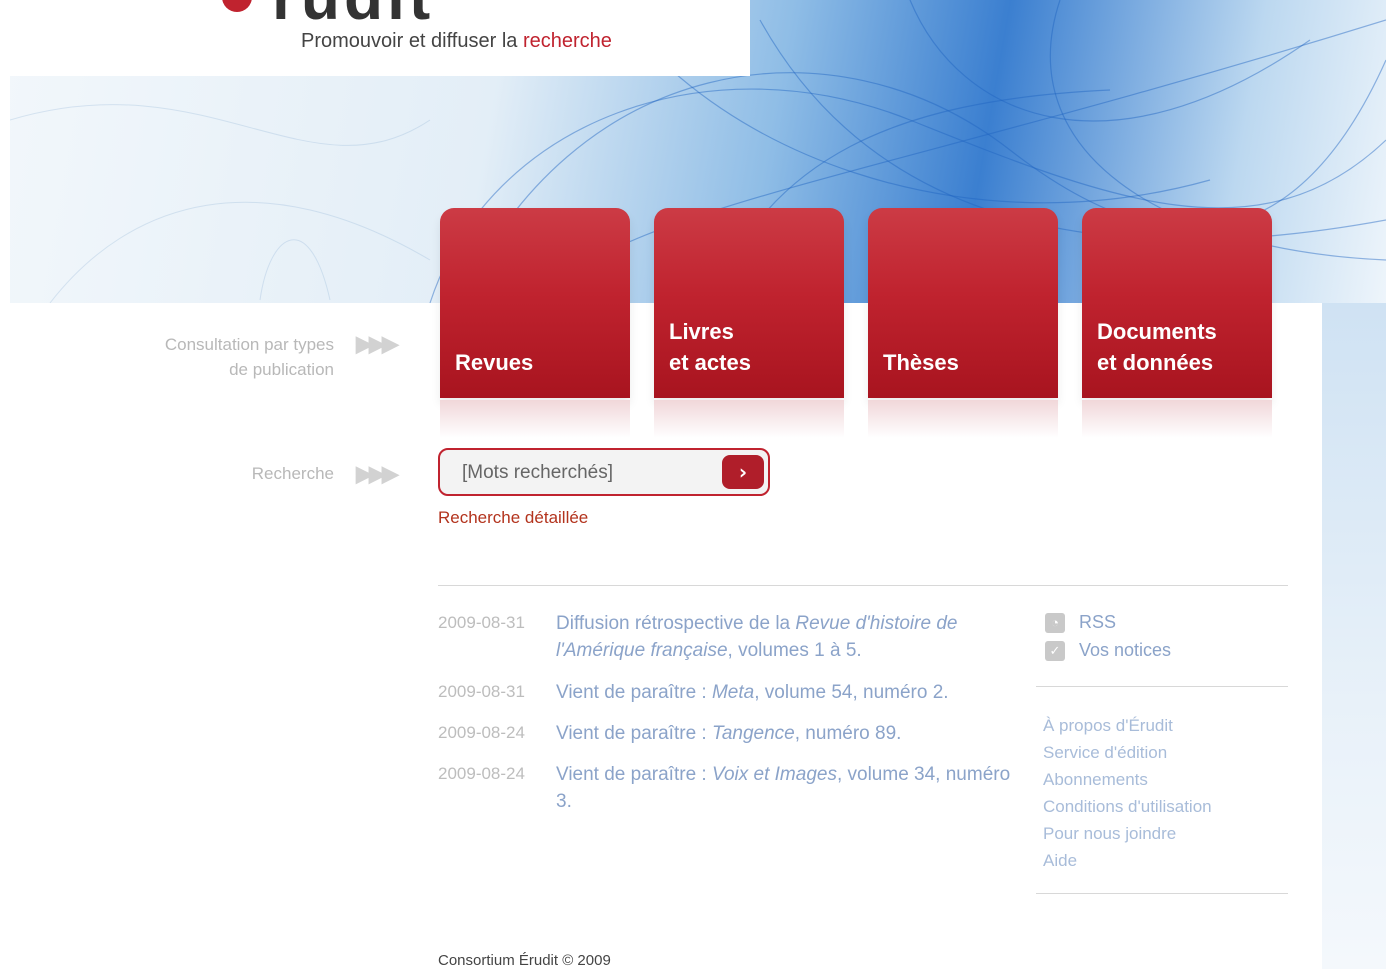  Describe the element at coordinates (963, 303) in the screenshot. I see `tab-theses: Thèses` at that location.